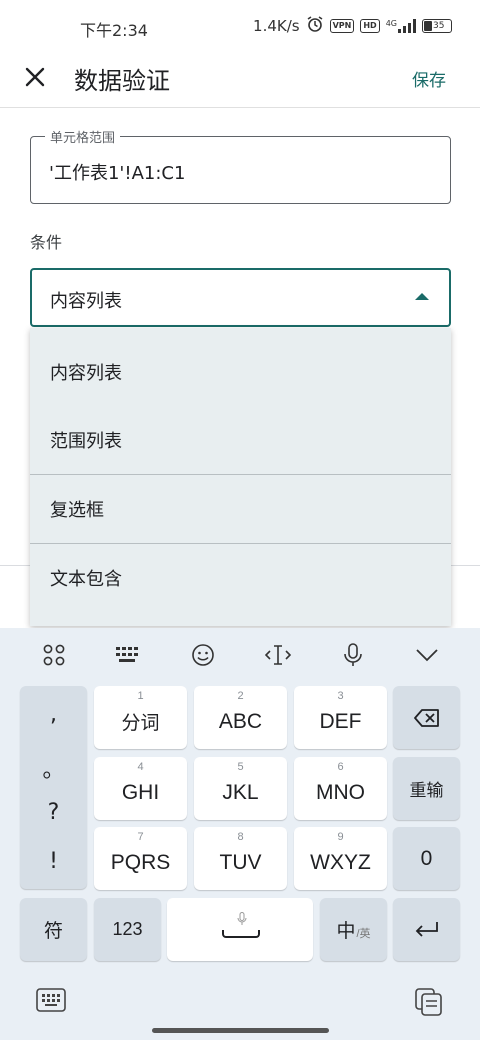 The height and width of the screenshot is (1040, 480). Describe the element at coordinates (46, 242) in the screenshot. I see `condition-label: 条件` at that location.